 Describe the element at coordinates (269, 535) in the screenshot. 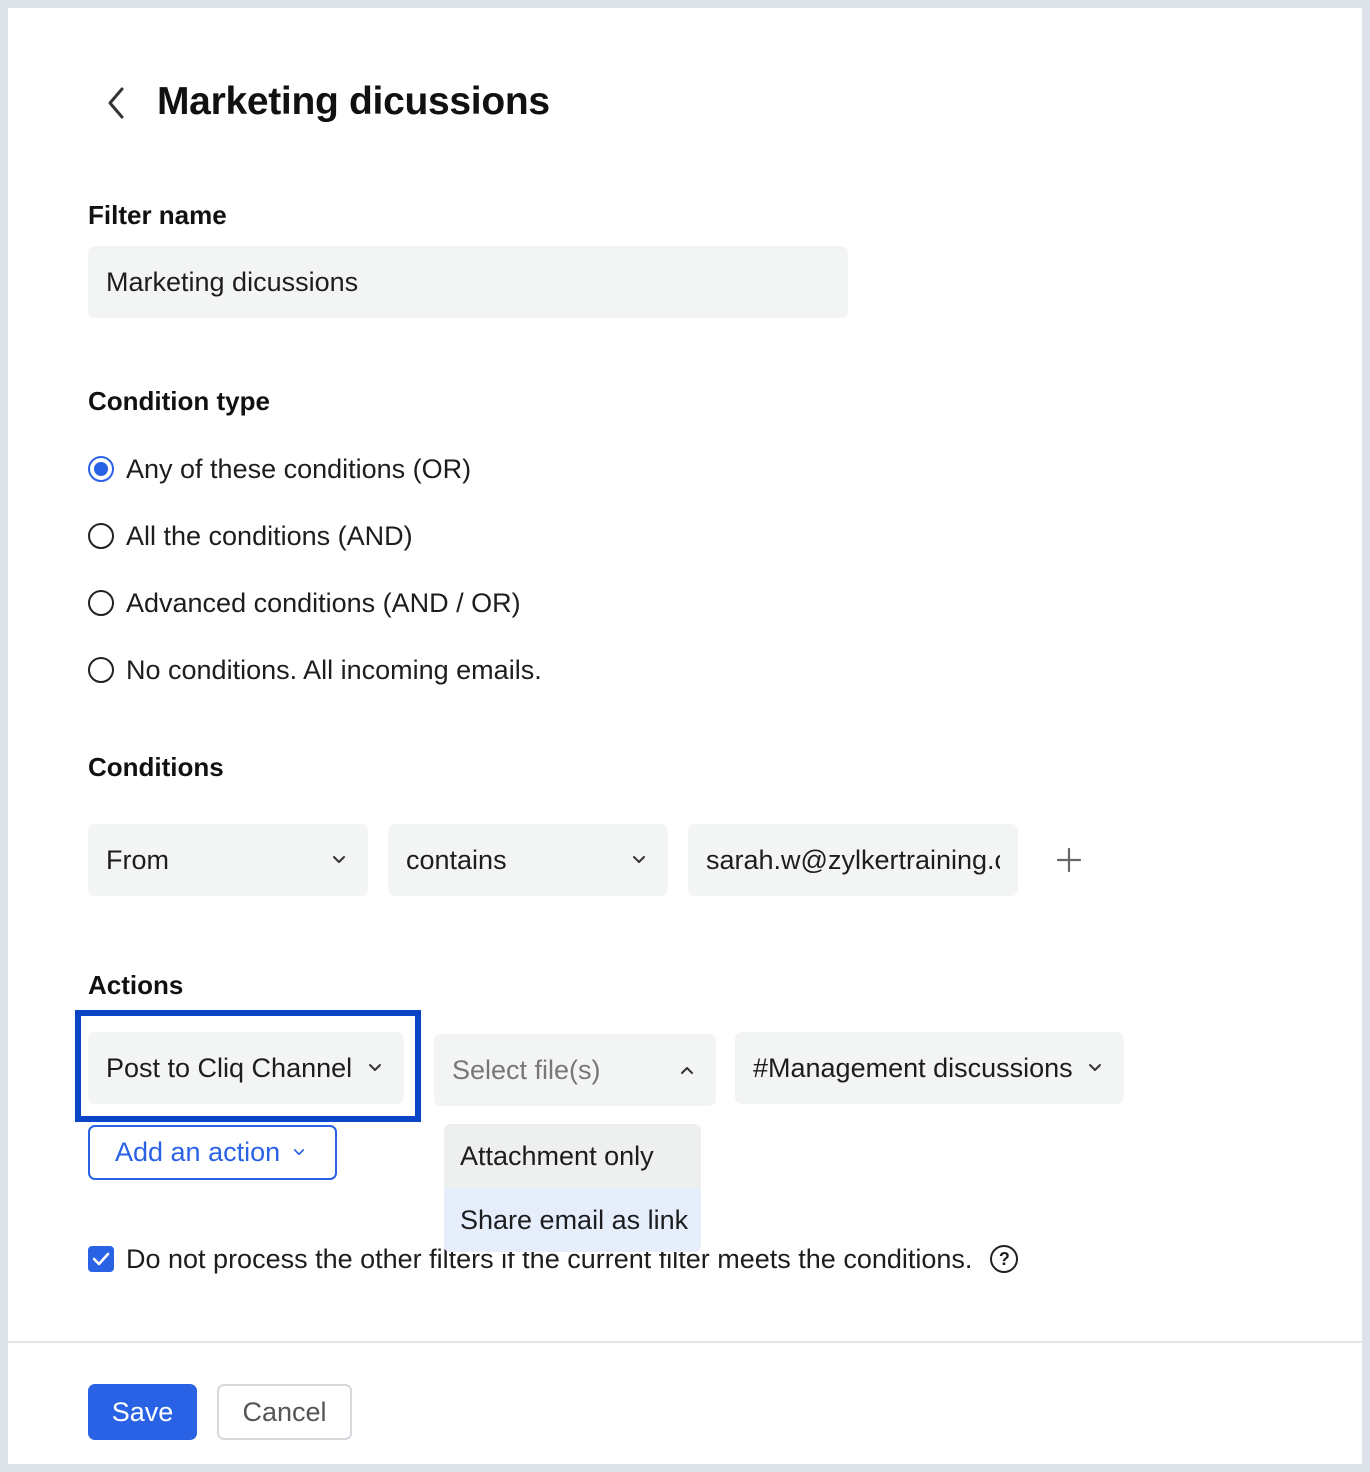

I see `radio-label: All the conditions (AND)` at that location.